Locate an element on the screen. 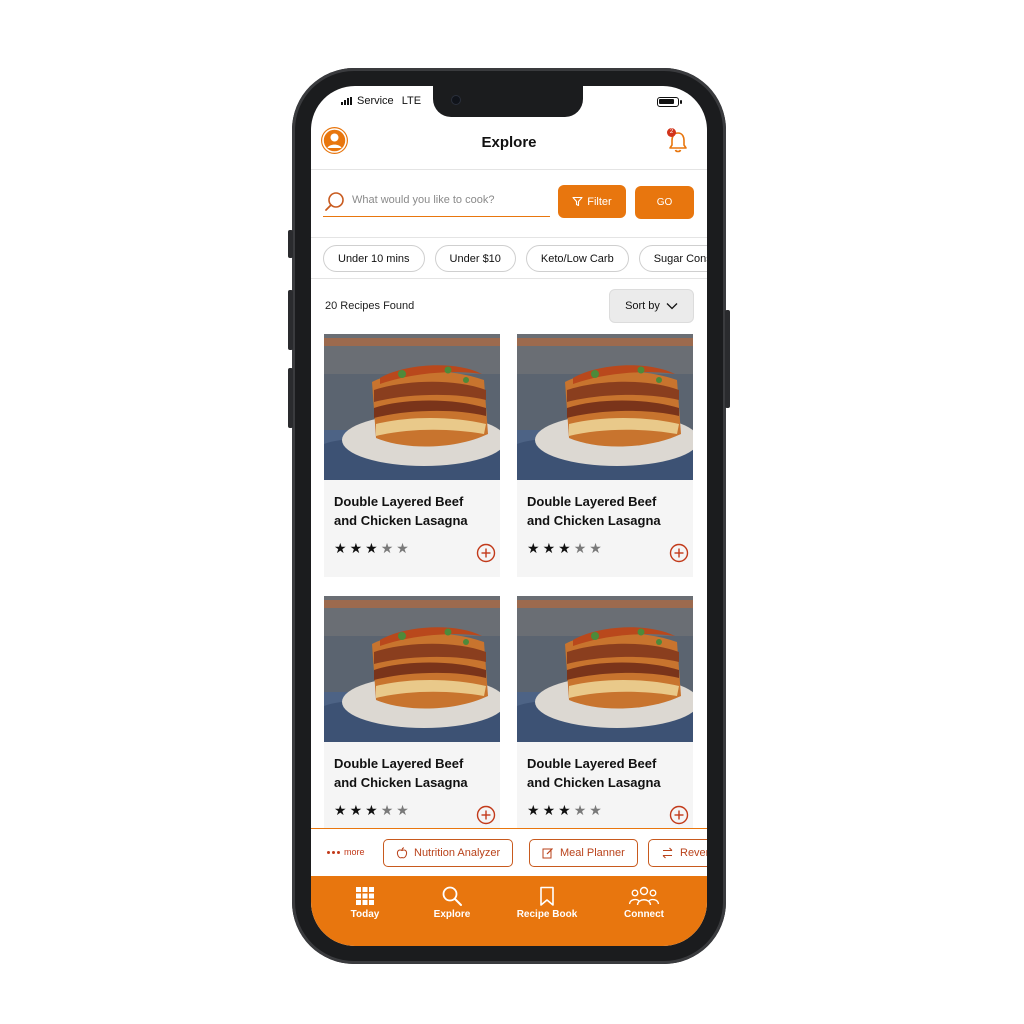 This screenshot has height=1024, width=1024. apple-icon is located at coordinates (402, 853).